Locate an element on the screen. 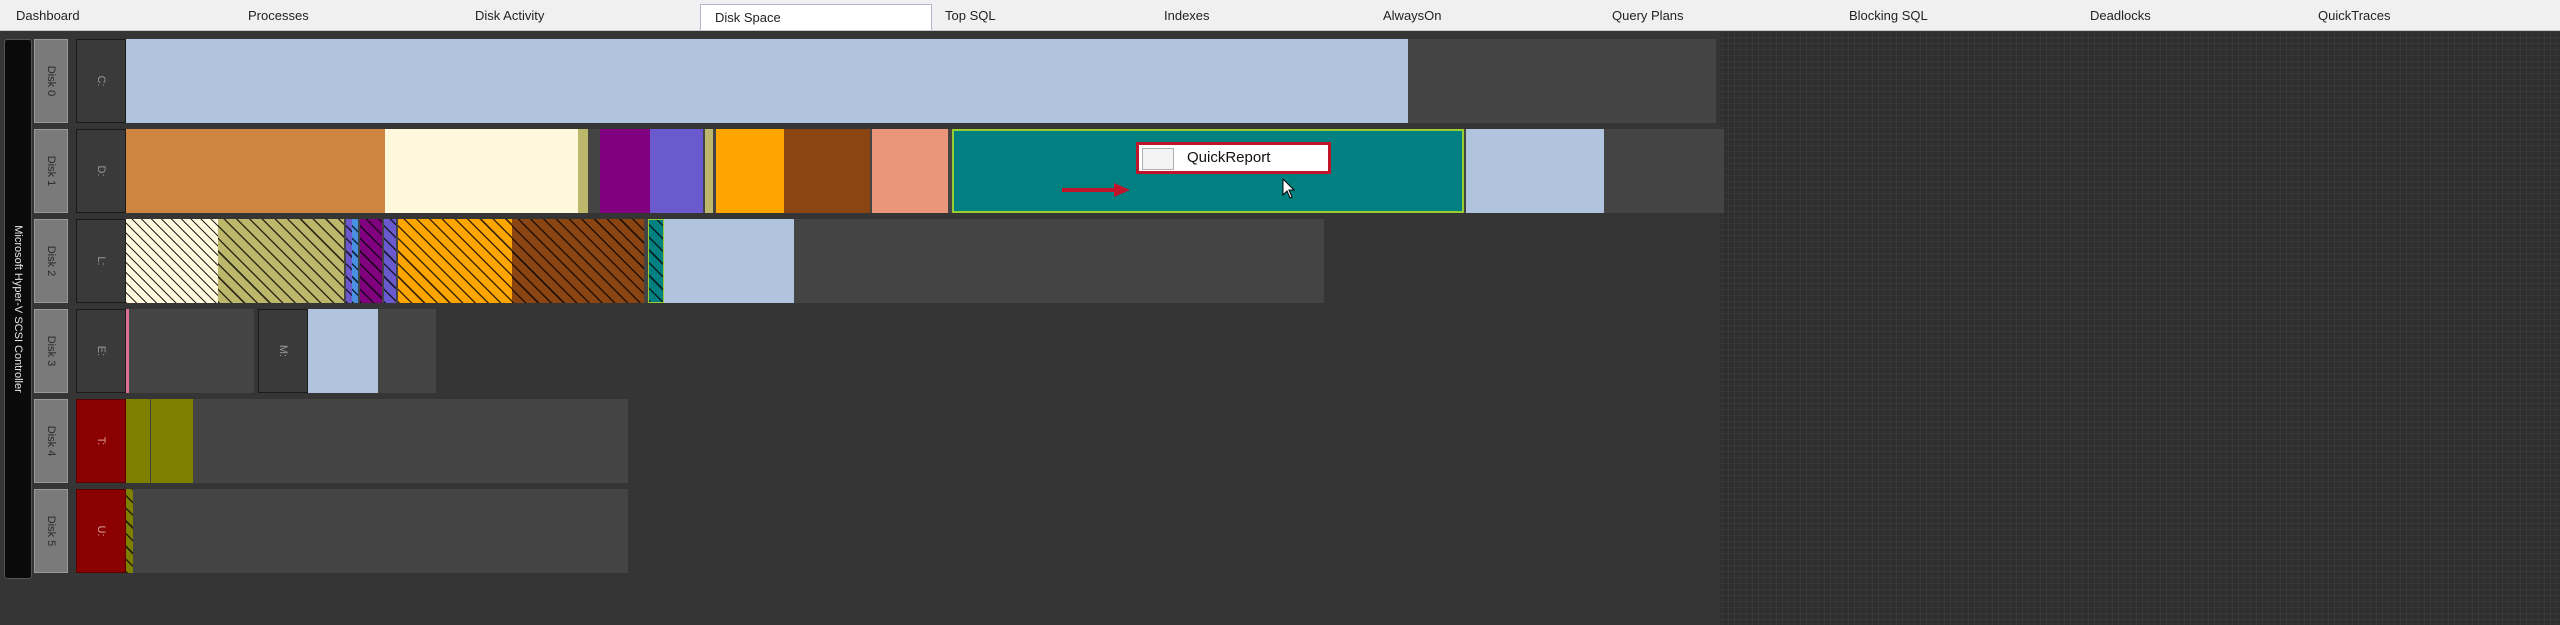 This screenshot has height=625, width=2560. controller-label: Microsoft Hyper-V SCSI Controller is located at coordinates (18, 309).